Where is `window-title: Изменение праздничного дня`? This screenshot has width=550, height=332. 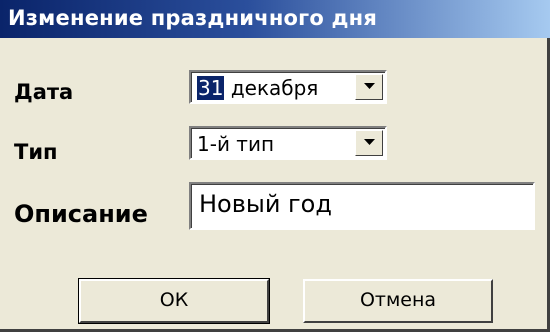 window-title: Изменение праздничного дня is located at coordinates (193, 18).